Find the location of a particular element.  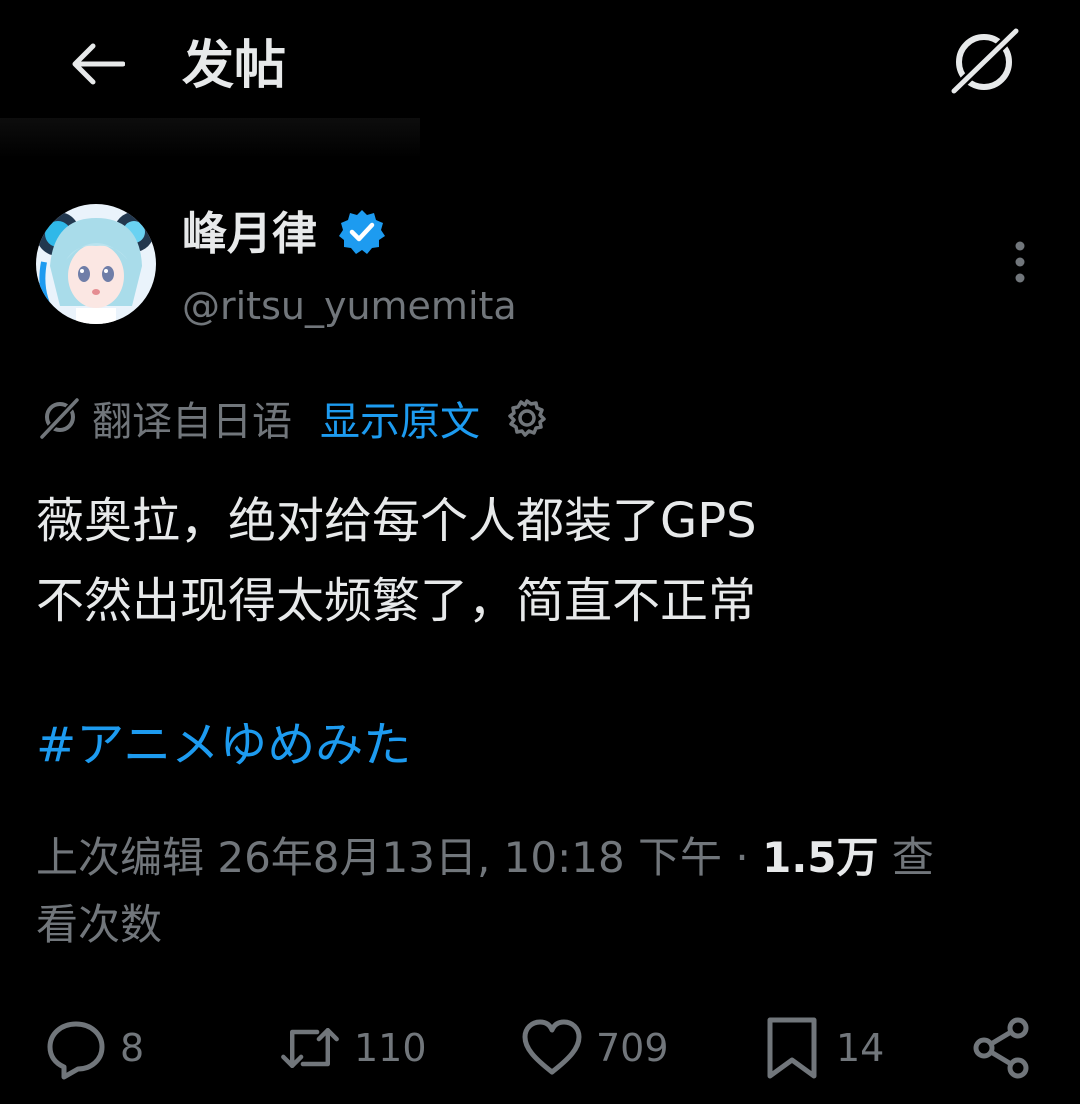

share-icon is located at coordinates (1002, 1048).